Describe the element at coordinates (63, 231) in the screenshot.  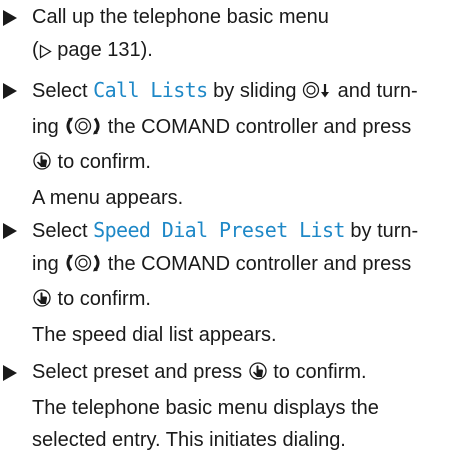
I see `step-3-text: Select` at that location.